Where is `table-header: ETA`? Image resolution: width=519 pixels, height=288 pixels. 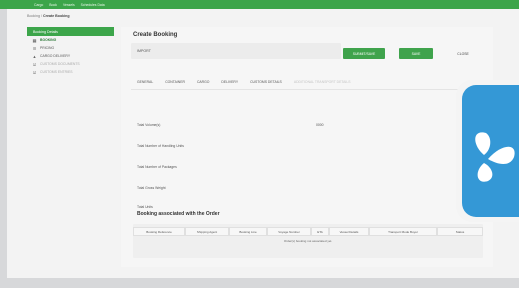 table-header: ETA is located at coordinates (320, 231).